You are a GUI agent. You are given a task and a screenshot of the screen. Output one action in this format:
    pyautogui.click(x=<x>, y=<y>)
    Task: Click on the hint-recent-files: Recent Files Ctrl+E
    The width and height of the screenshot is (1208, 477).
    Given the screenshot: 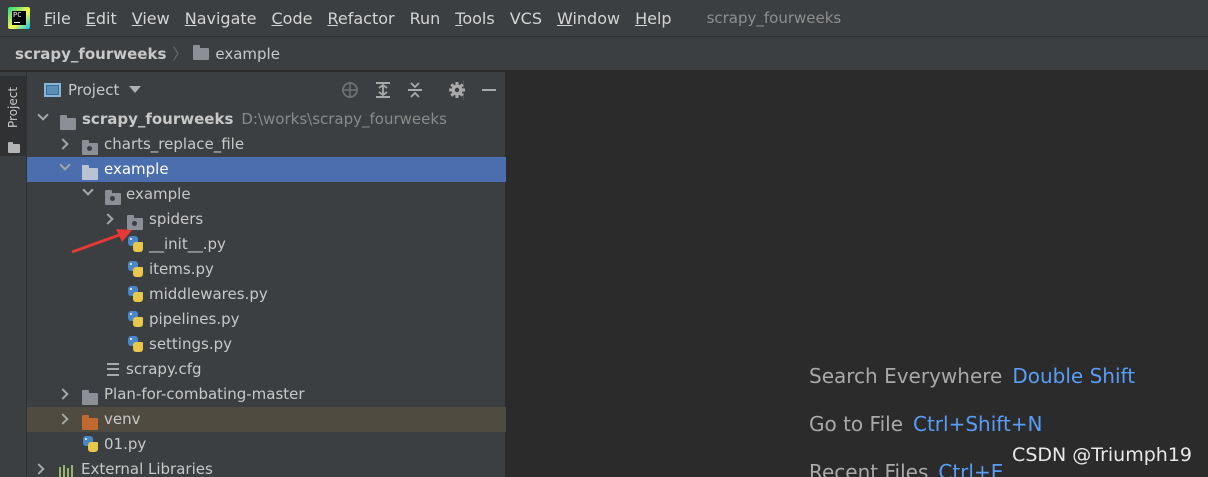 What is the action you would take?
    pyautogui.click(x=906, y=468)
    